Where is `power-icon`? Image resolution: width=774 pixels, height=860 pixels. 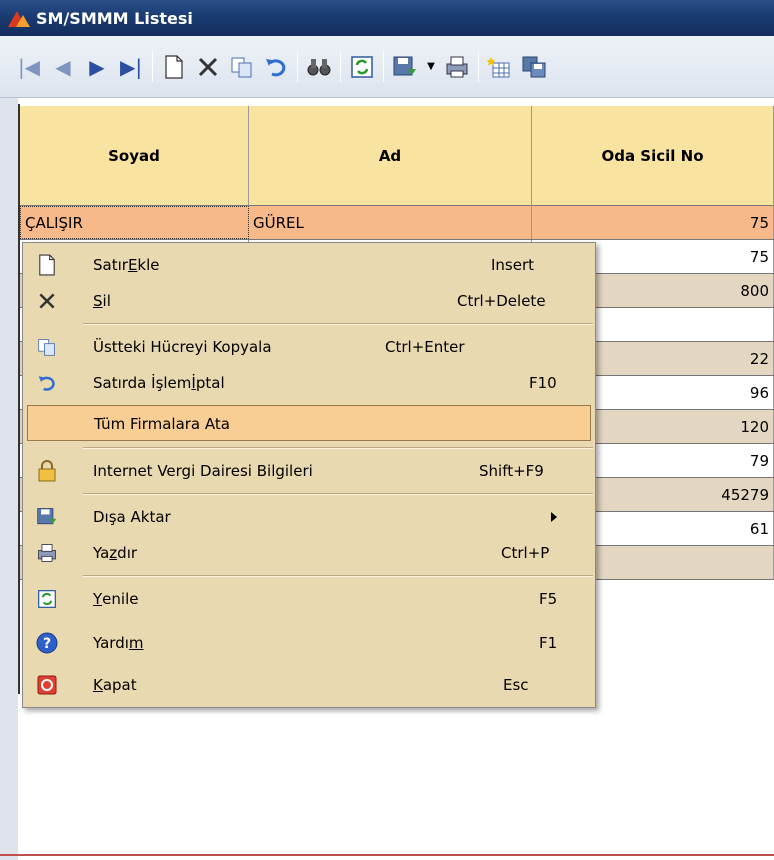
power-icon is located at coordinates (47, 685).